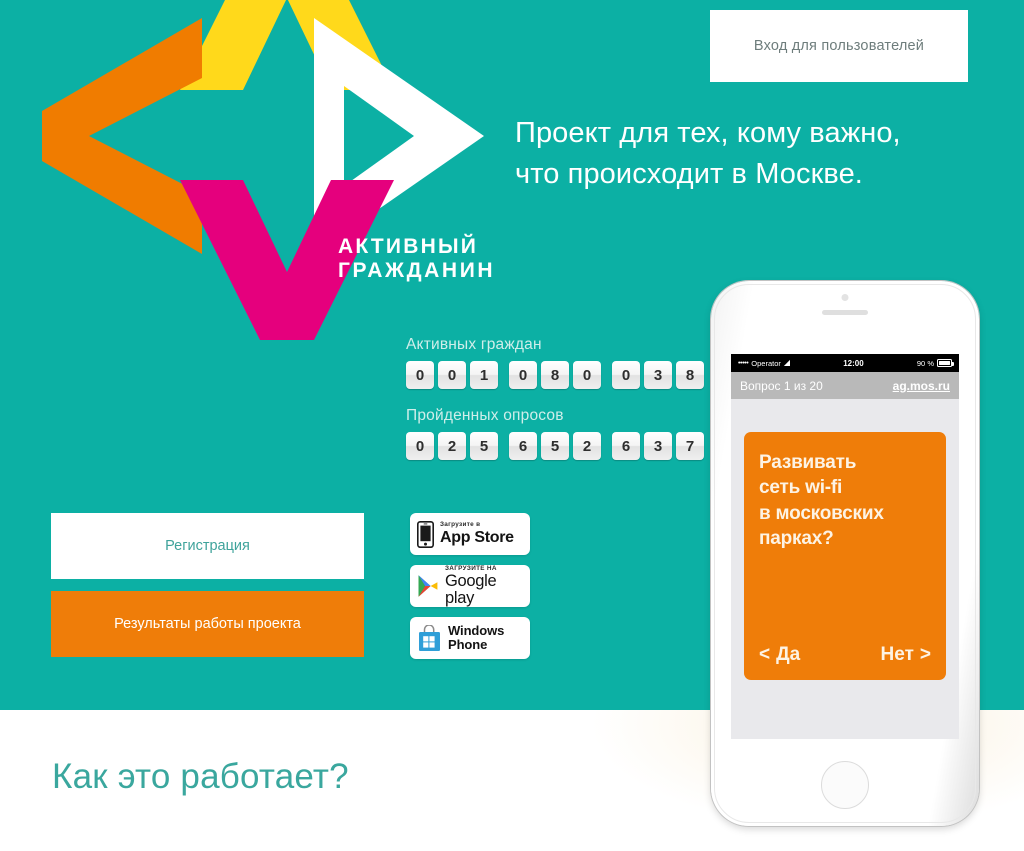  Describe the element at coordinates (845, 385) in the screenshot. I see `phone-nav-bar: Вопрос 1 из 20 ag.mos.ru` at that location.